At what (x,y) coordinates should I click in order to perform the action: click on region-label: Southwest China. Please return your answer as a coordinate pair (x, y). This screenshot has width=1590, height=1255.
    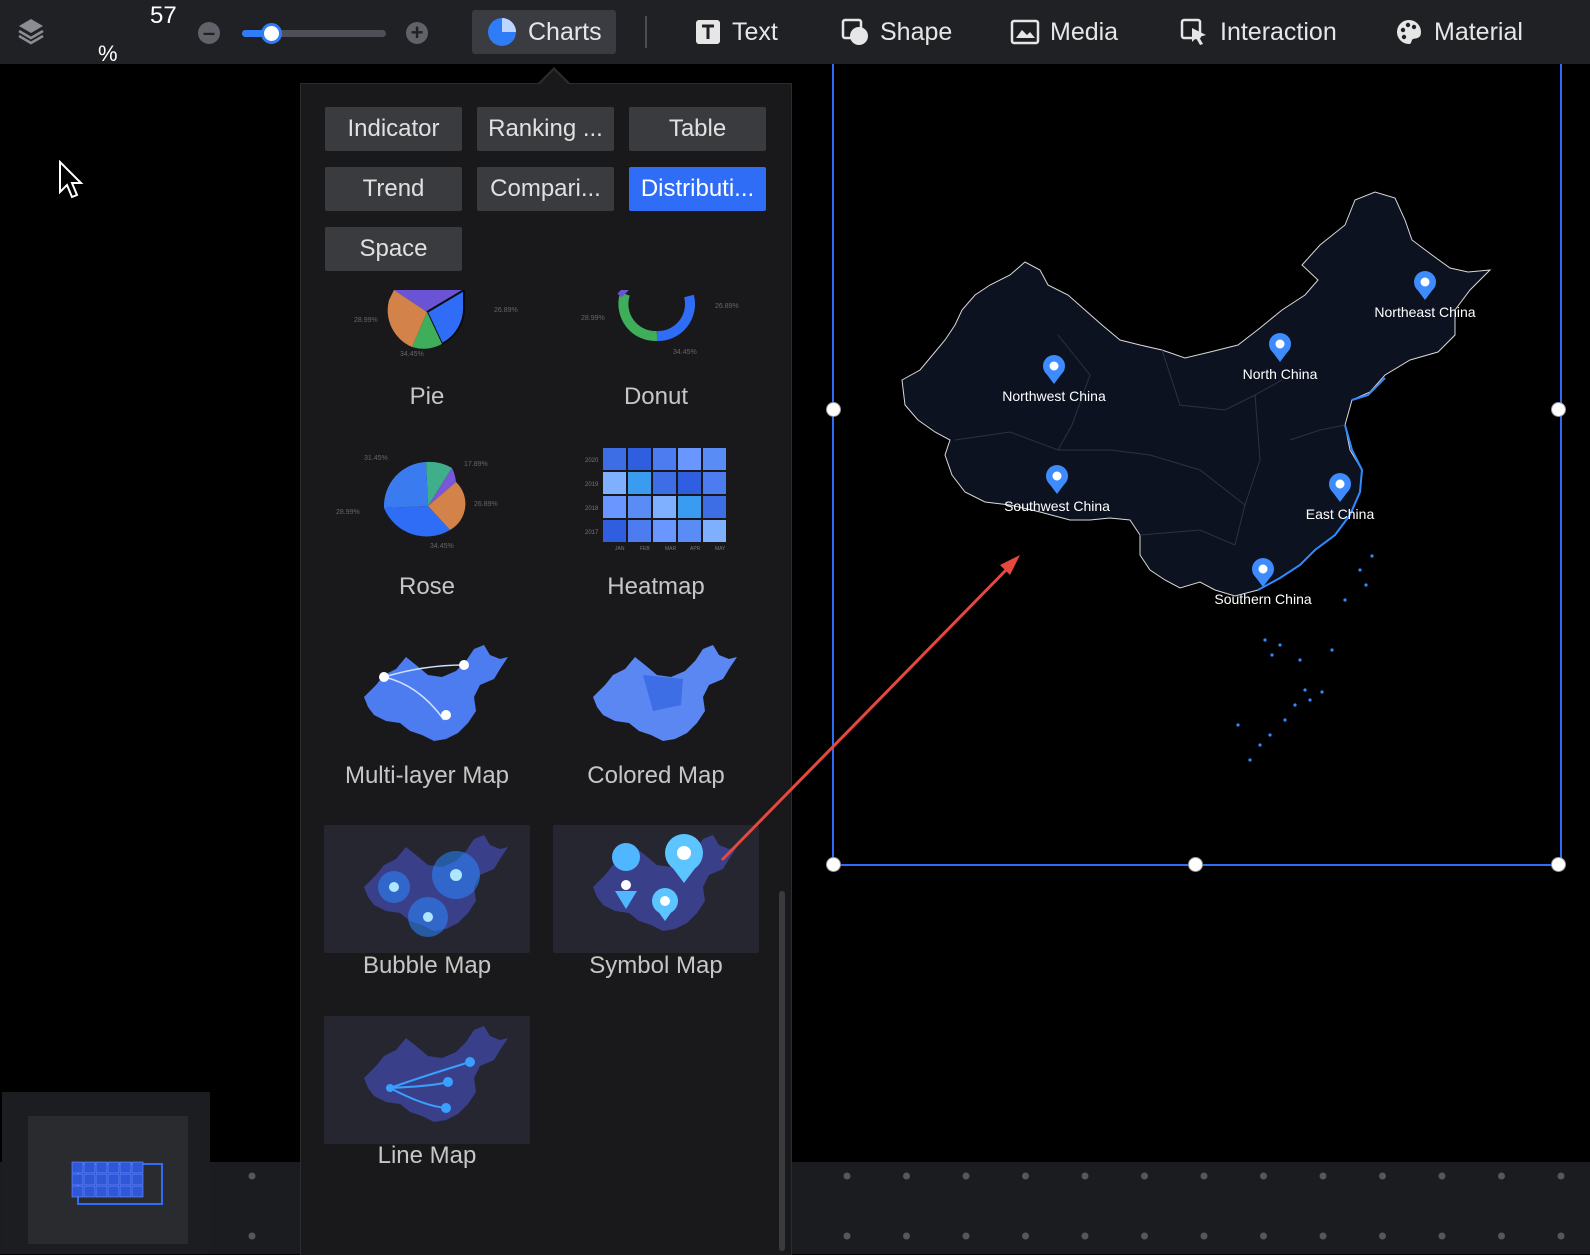
    Looking at the image, I should click on (1057, 506).